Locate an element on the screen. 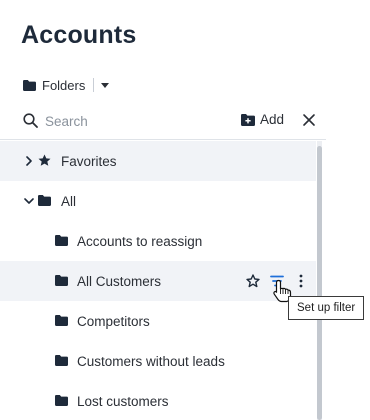 The image size is (370, 420). tree-node-lost-customers: Lost customers is located at coordinates (158, 400).